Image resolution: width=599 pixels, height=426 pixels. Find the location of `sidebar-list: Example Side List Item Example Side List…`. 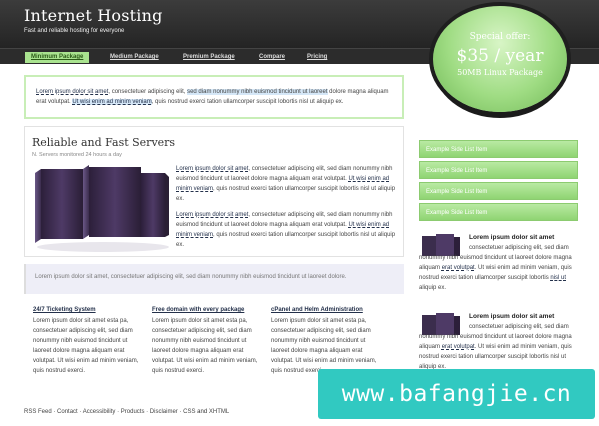

sidebar-list: Example Side List Item Example Side List… is located at coordinates (498, 182).